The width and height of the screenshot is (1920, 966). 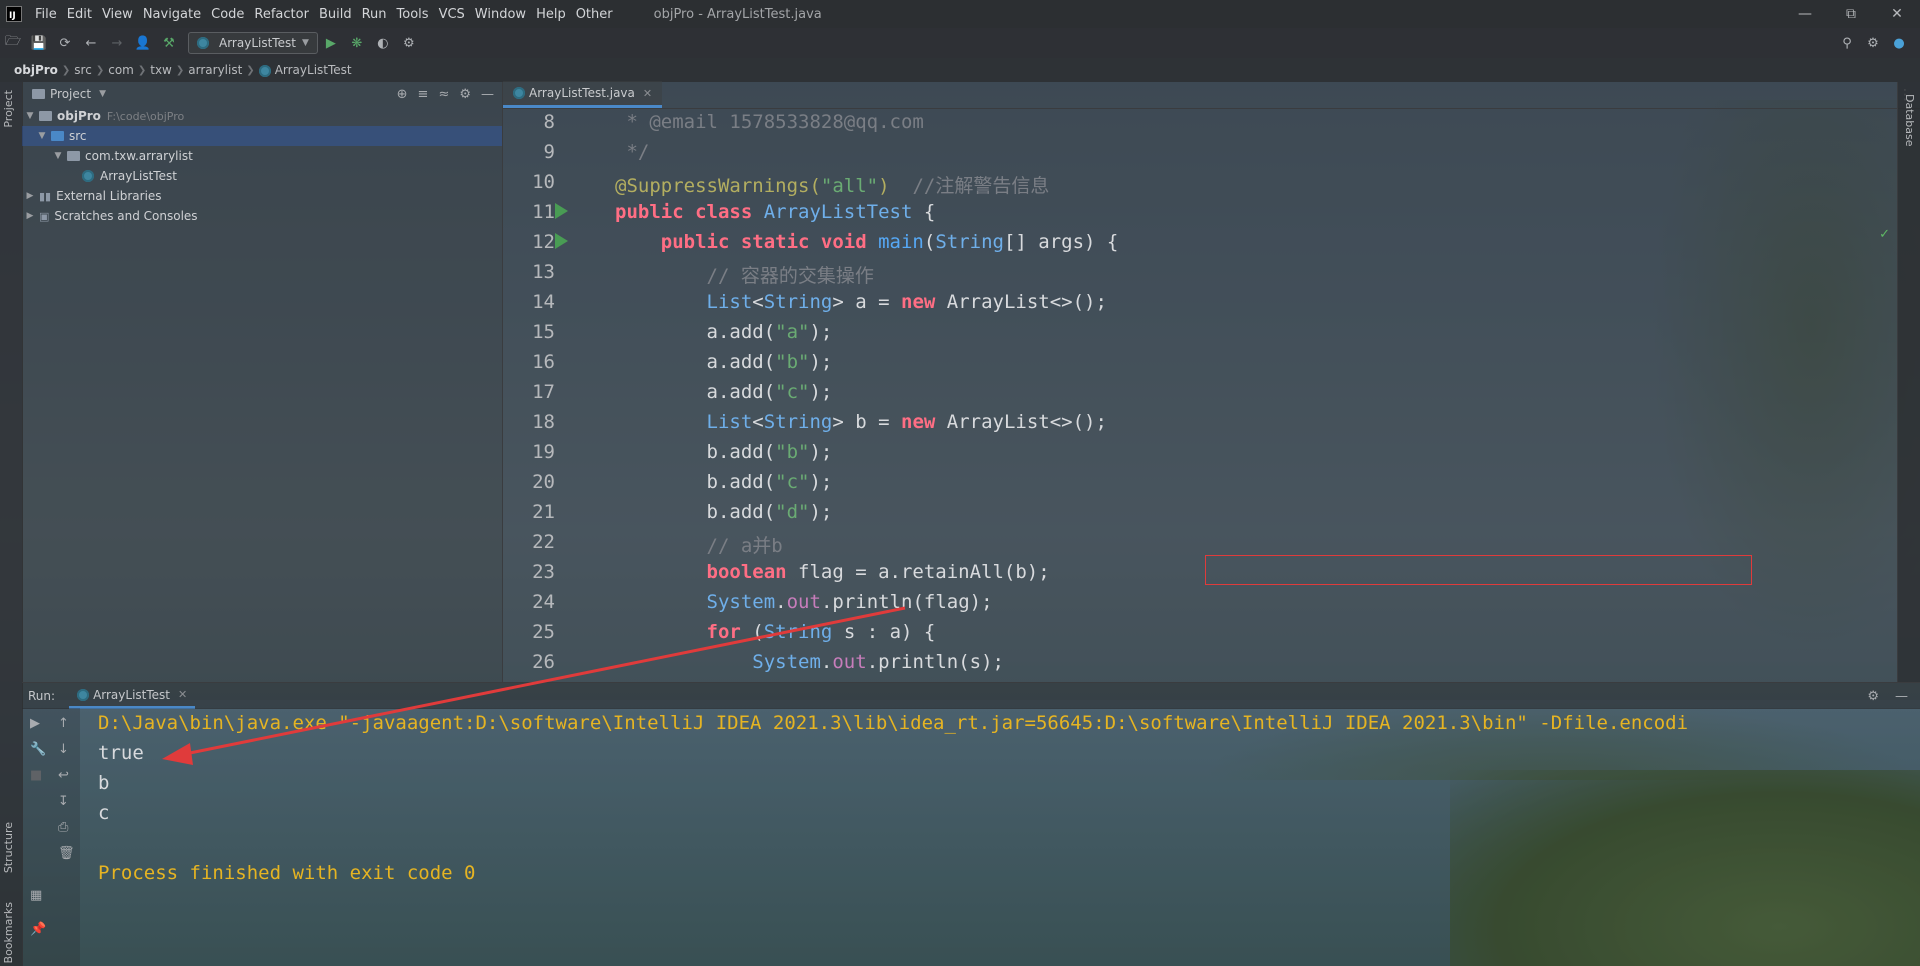 What do you see at coordinates (63, 827) in the screenshot?
I see `print-icon: ⎙` at bounding box center [63, 827].